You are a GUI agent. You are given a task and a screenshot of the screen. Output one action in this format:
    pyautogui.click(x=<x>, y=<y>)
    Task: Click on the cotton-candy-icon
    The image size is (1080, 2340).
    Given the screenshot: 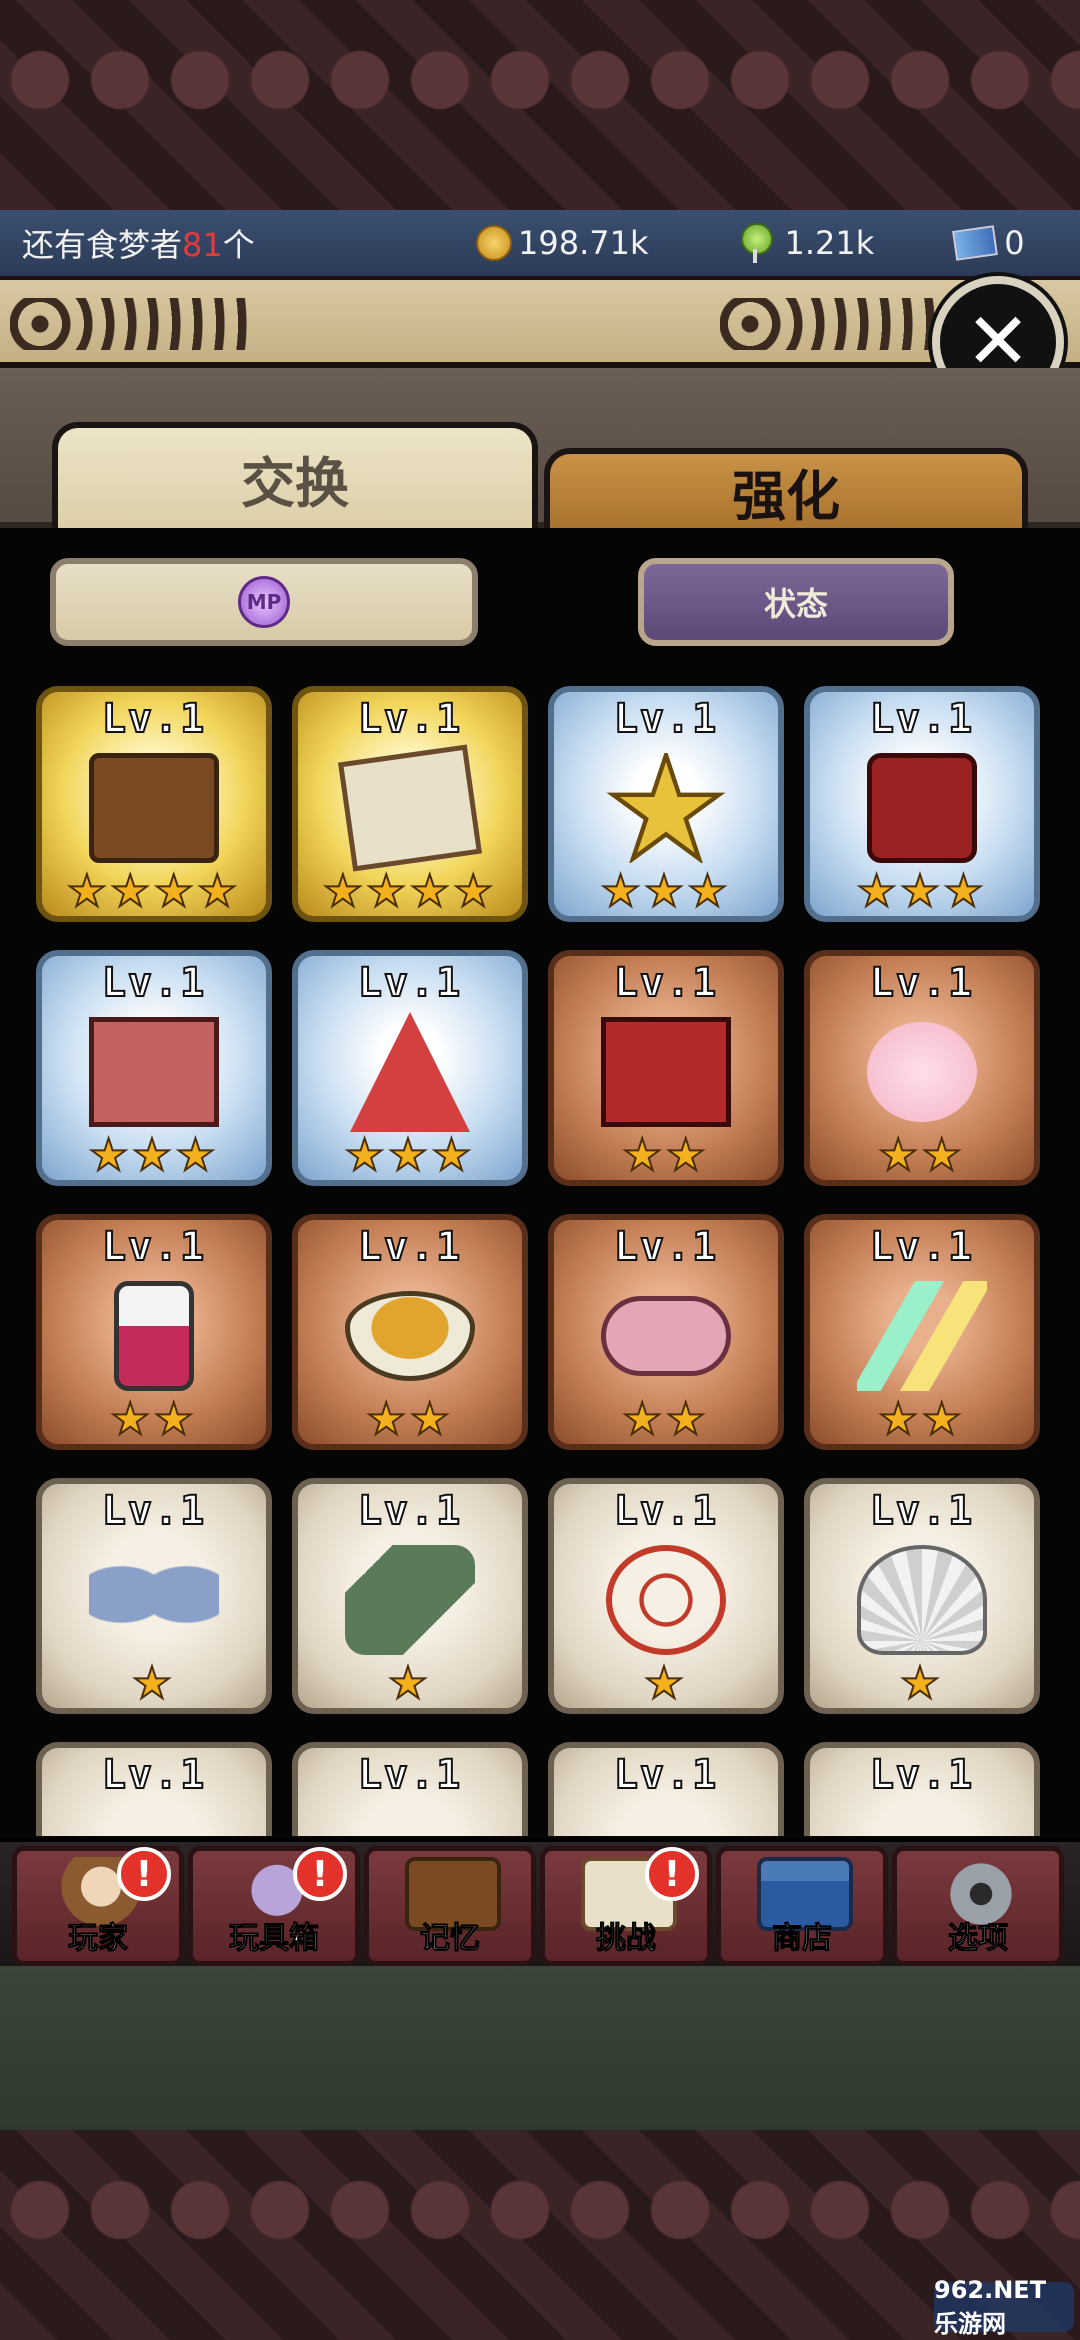 What is the action you would take?
    pyautogui.click(x=922, y=1072)
    